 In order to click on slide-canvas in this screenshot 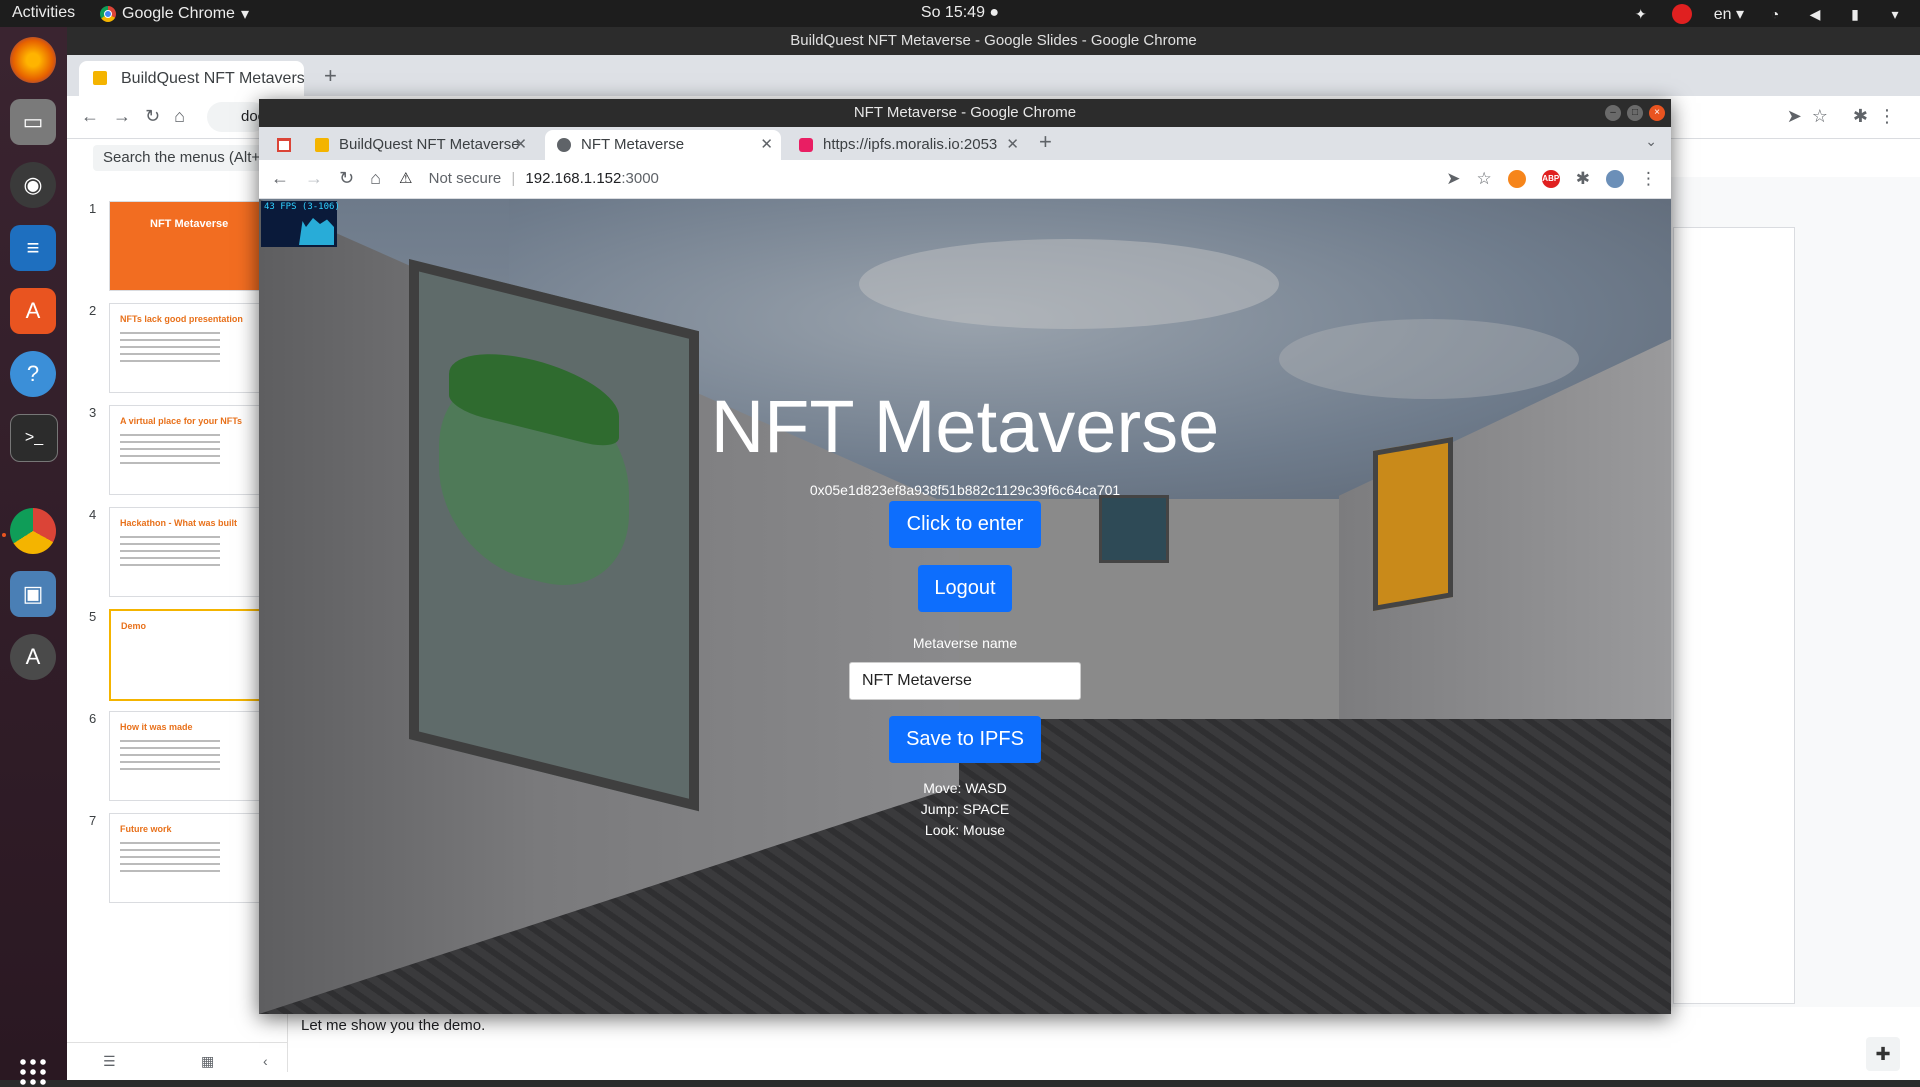, I will do `click(1734, 615)`.